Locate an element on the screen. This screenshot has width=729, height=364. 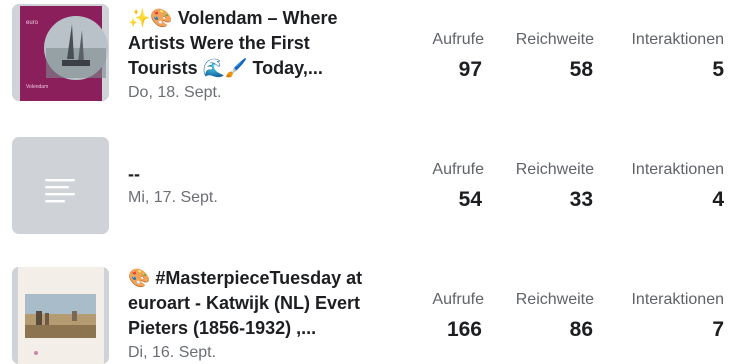
post-date: Di, 16. Sept. is located at coordinates (172, 352).